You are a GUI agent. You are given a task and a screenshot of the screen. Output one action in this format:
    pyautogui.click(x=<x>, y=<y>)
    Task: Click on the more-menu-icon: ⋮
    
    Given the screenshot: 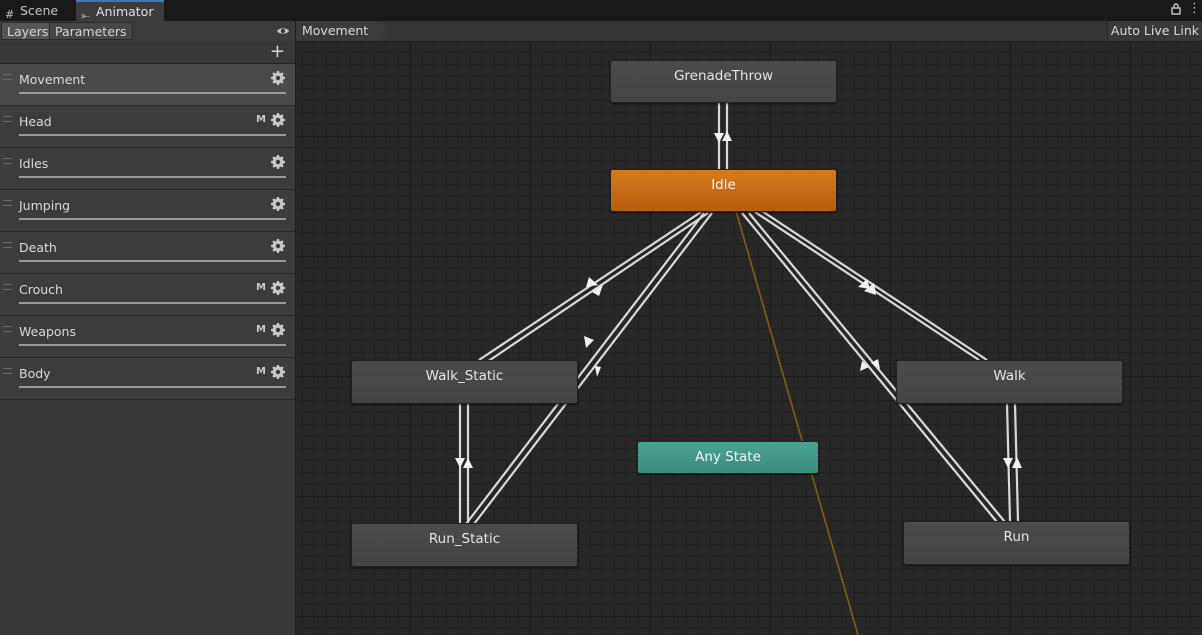 What is the action you would take?
    pyautogui.click(x=1194, y=8)
    